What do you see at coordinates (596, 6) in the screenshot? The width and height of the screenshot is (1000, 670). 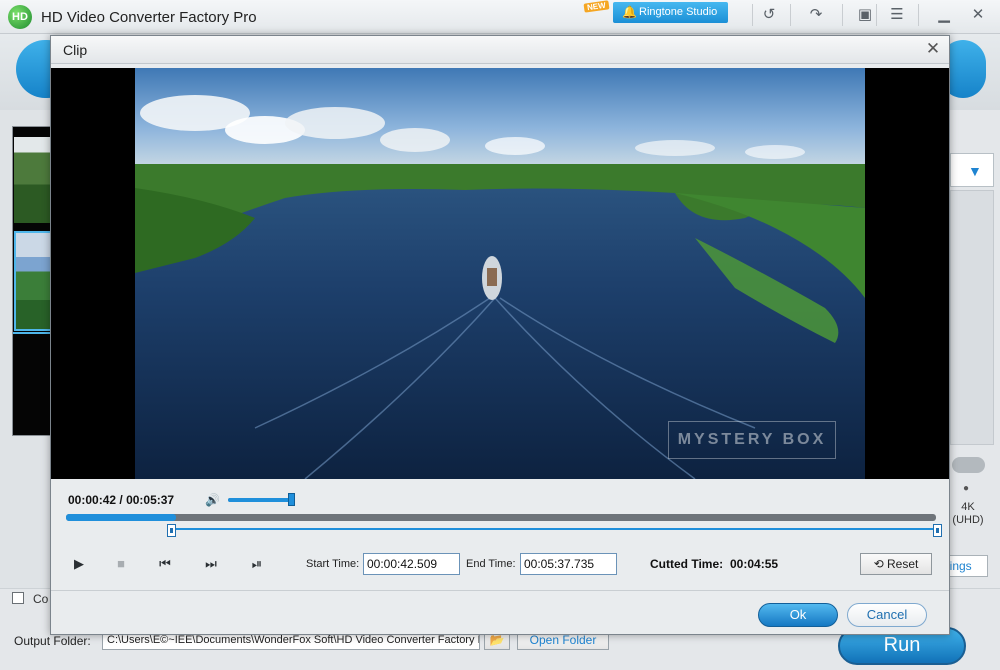 I see `new-badge: NEW` at bounding box center [596, 6].